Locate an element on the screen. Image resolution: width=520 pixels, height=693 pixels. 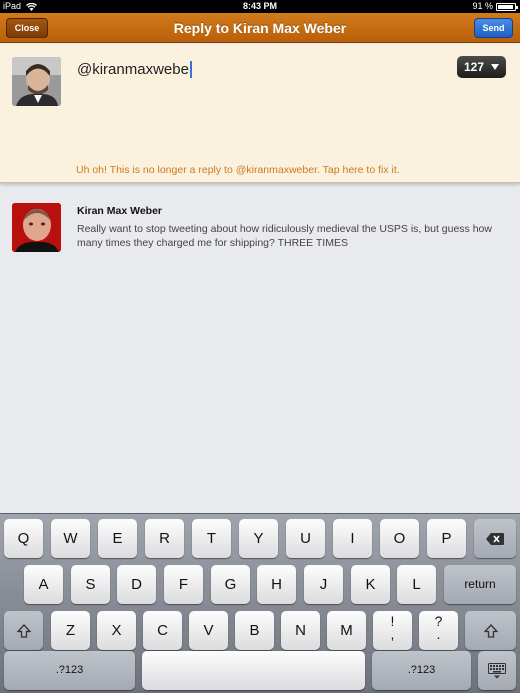
return-key: return is located at coordinates (480, 584).